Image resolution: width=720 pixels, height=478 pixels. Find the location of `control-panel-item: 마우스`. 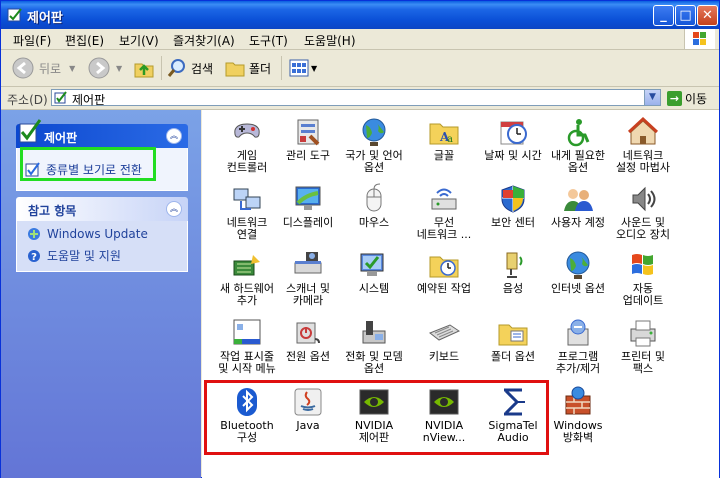

control-panel-item: 마우스 is located at coordinates (374, 206).